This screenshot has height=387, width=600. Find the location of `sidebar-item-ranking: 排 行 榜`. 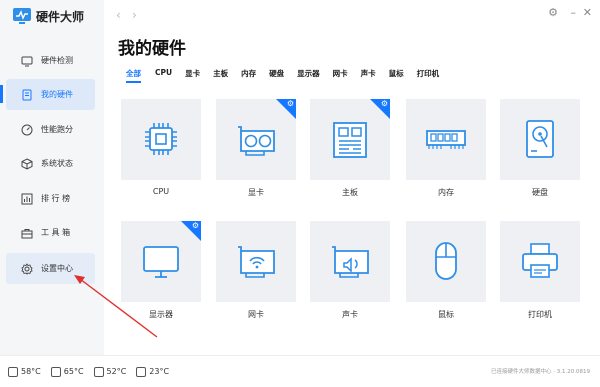

sidebar-item-ranking: 排 行 榜 is located at coordinates (50, 198).